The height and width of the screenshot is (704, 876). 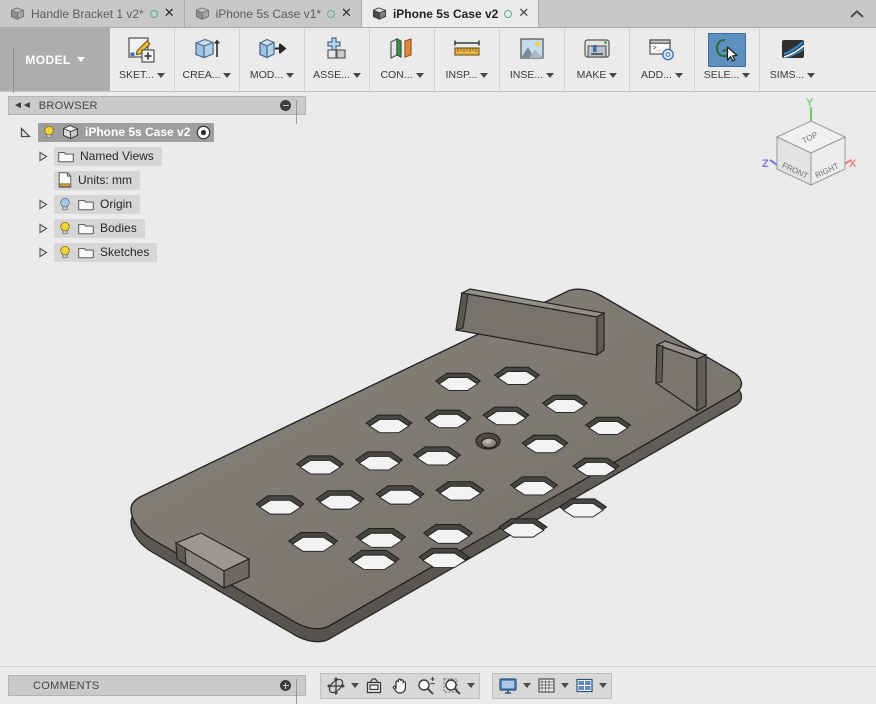 What do you see at coordinates (158, 180) in the screenshot?
I see `tree-item-units: Units: mm` at bounding box center [158, 180].